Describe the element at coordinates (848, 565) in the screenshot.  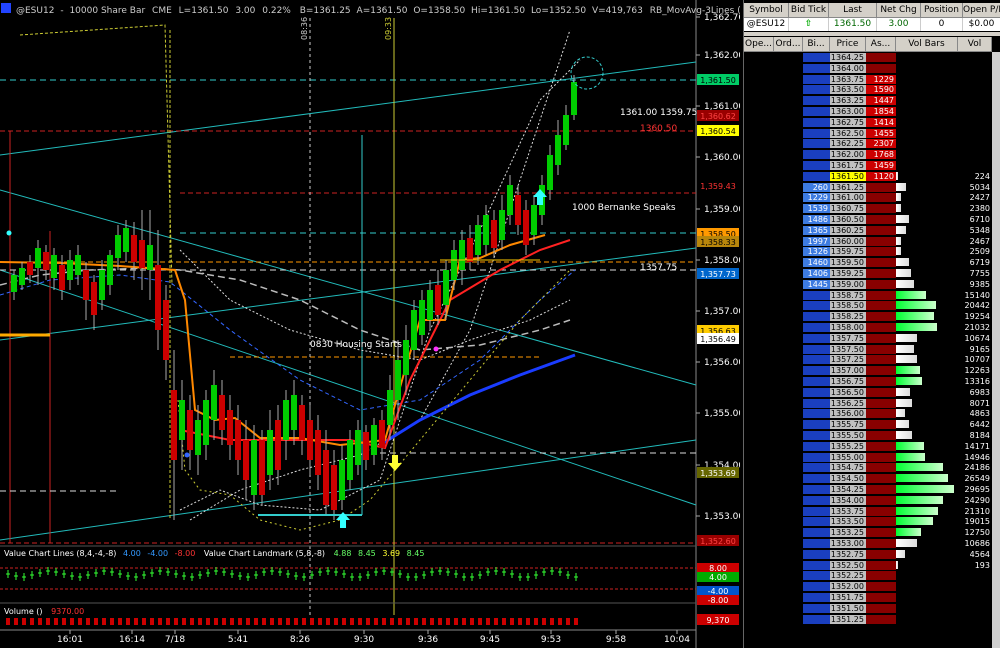
I see `price-cell: 1352.50` at that location.